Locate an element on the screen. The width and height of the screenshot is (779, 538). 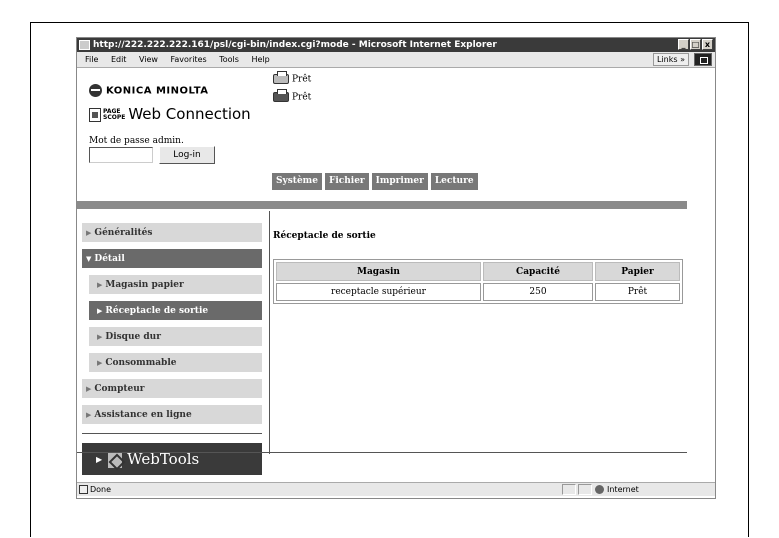
close-button: x is located at coordinates (707, 44).